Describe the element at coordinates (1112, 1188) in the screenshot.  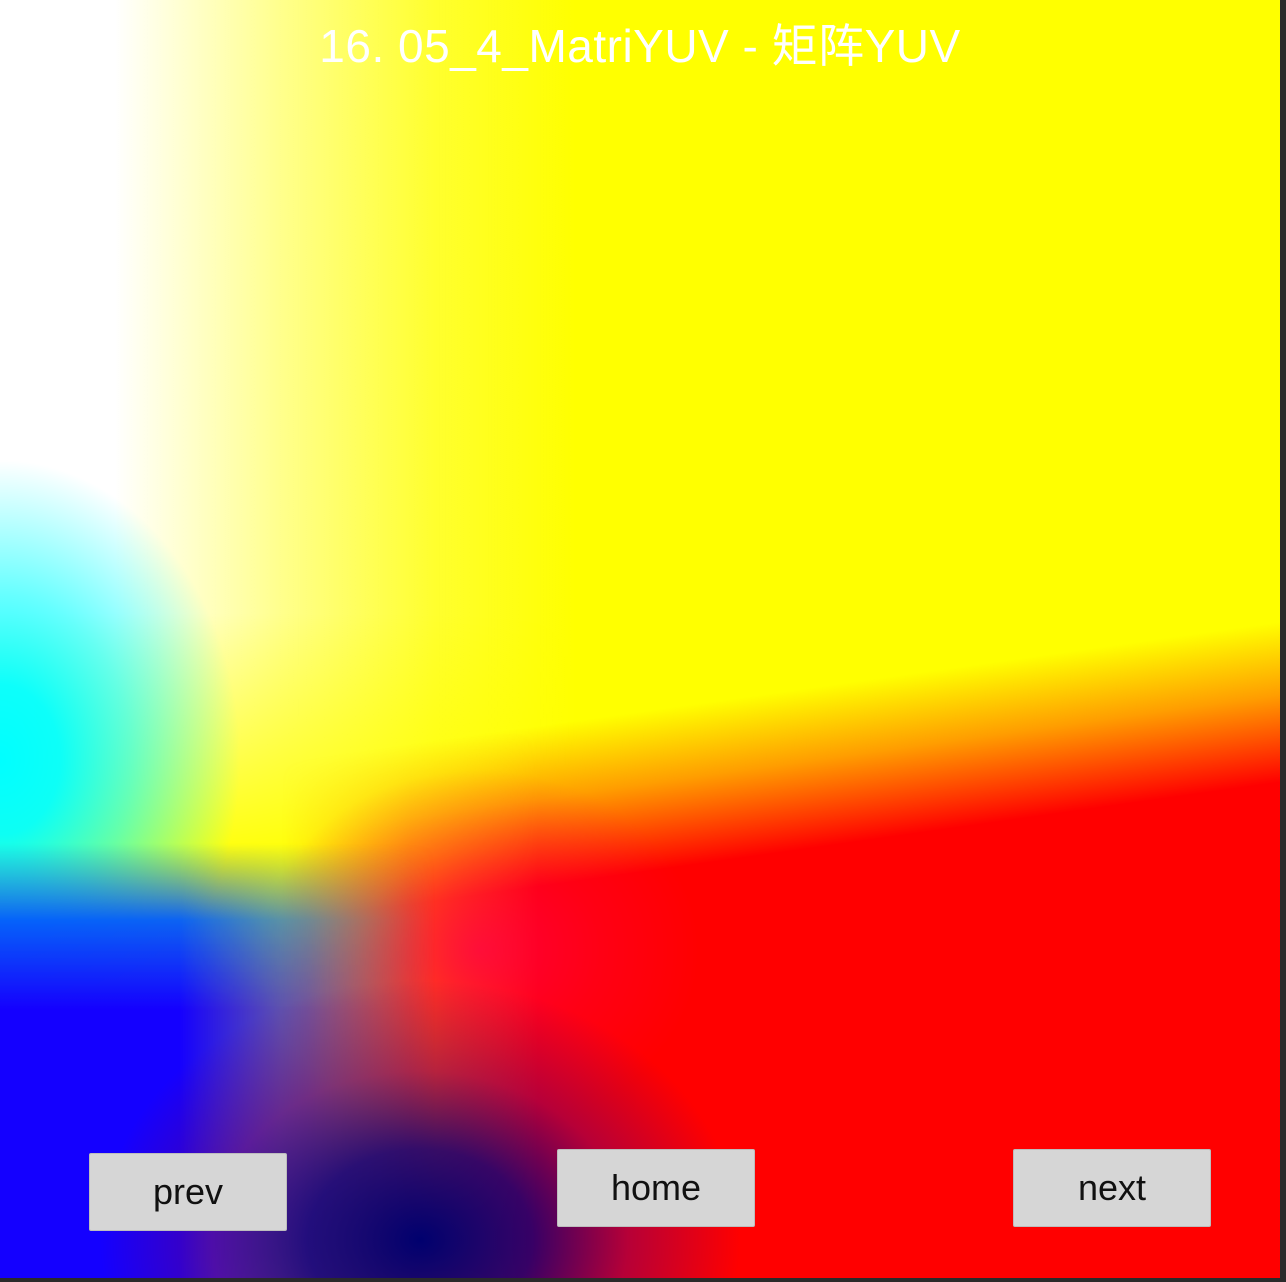
I see `next-button: next` at that location.